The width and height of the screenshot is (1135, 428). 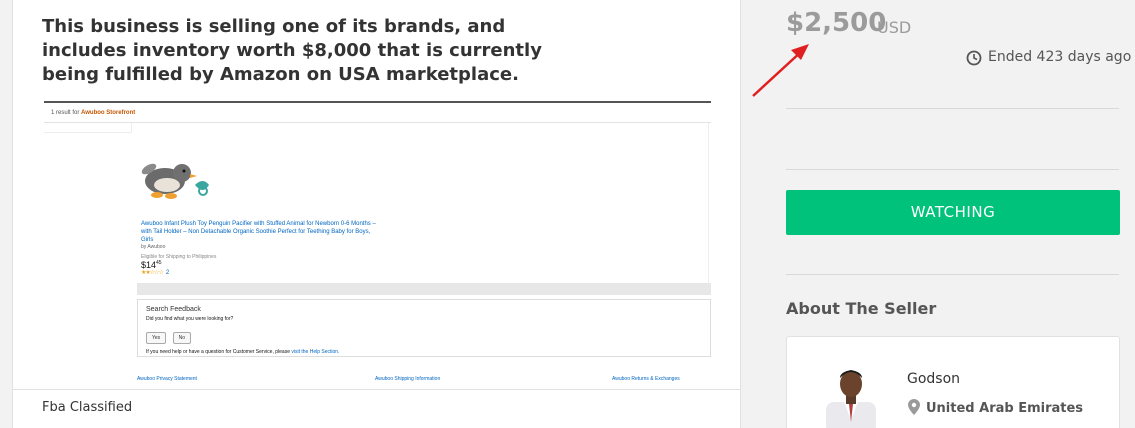 I want to click on clock-icon, so click(x=974, y=58).